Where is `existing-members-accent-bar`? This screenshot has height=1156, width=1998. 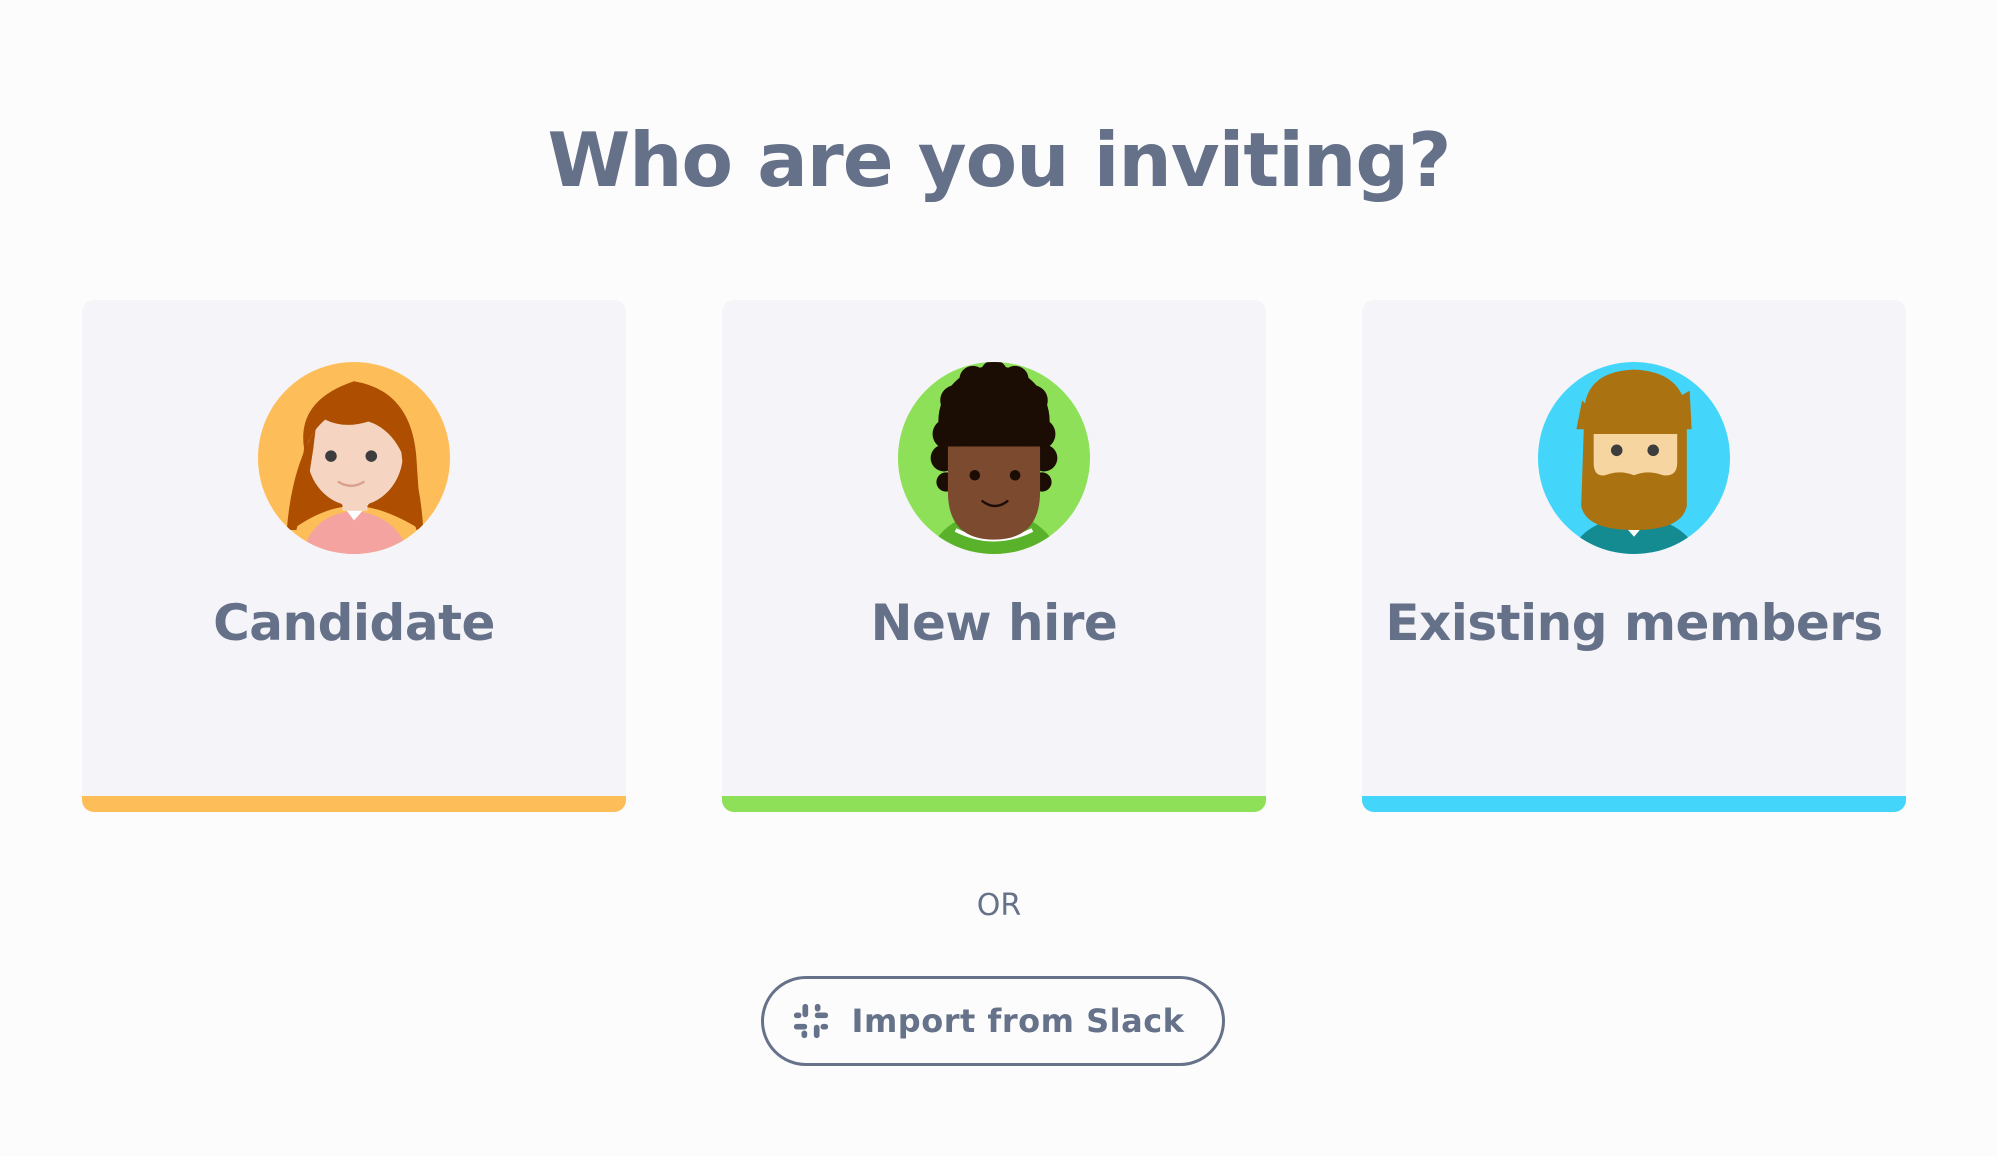
existing-members-accent-bar is located at coordinates (1634, 804).